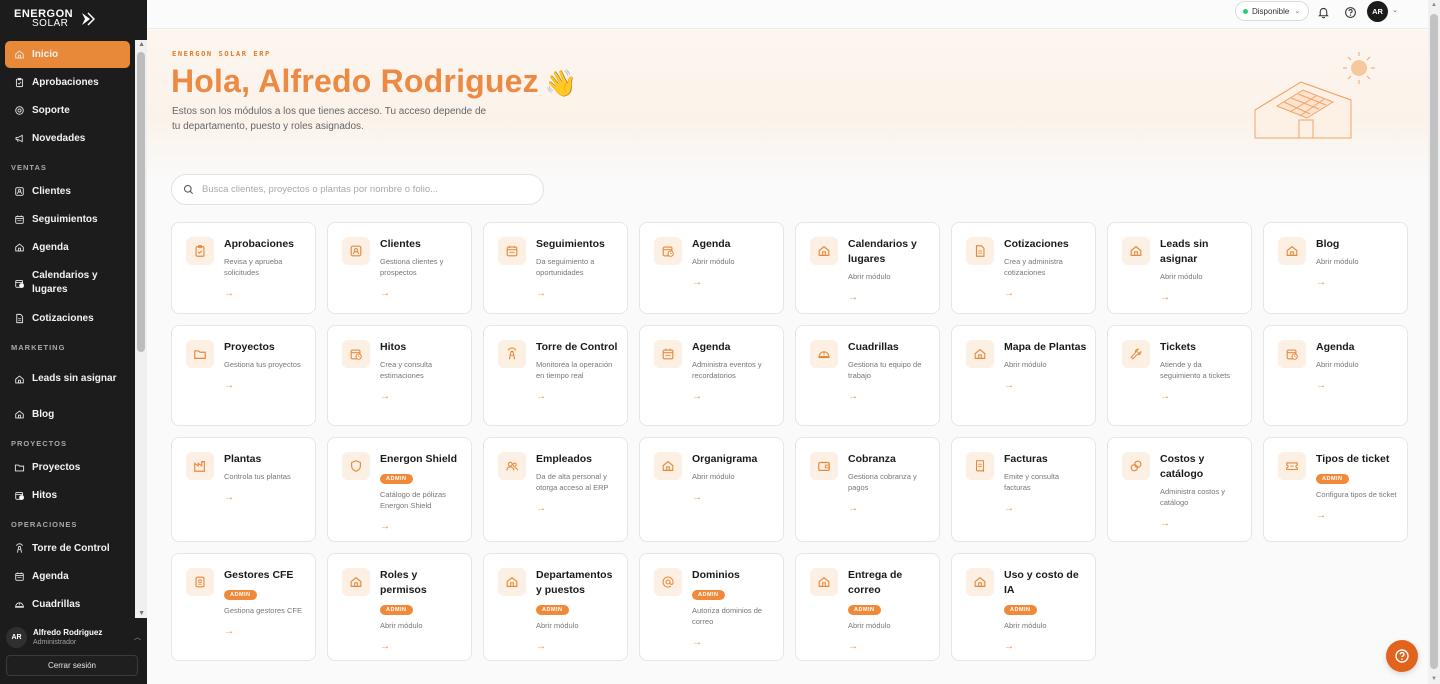 Image resolution: width=1440 pixels, height=684 pixels. I want to click on sidebar-item-cotizaciones: Cotizaciones, so click(67, 318).